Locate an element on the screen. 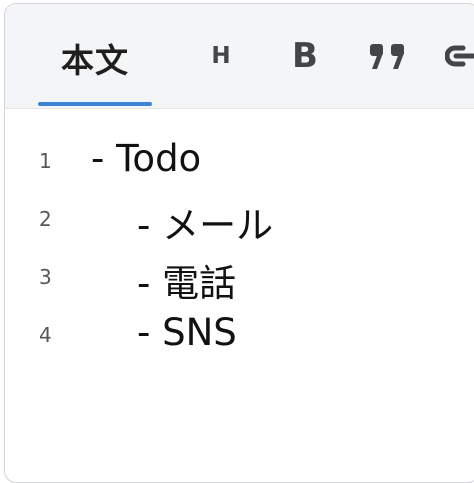 The image size is (474, 483). editor-line: 3 - 電話 is located at coordinates (239, 279).